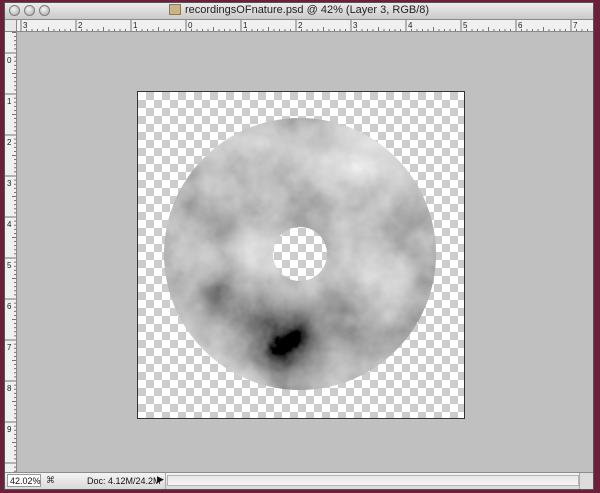 The height and width of the screenshot is (493, 600). What do you see at coordinates (24, 480) in the screenshot?
I see `zoom-level-field: 42.02%` at bounding box center [24, 480].